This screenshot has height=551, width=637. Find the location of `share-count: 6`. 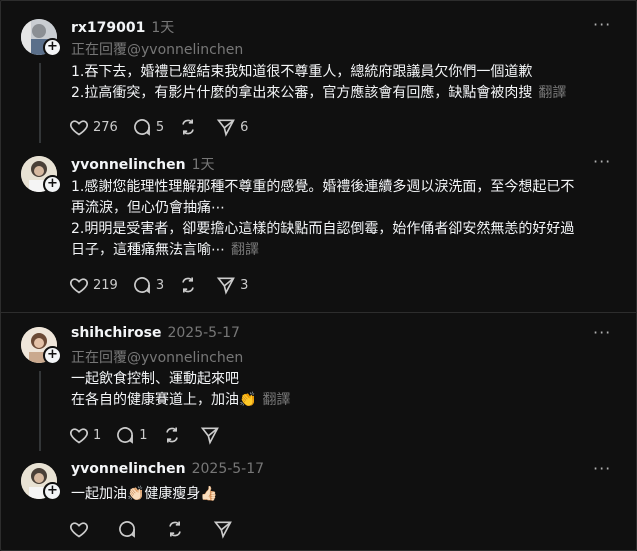

share-count: 6 is located at coordinates (244, 127).